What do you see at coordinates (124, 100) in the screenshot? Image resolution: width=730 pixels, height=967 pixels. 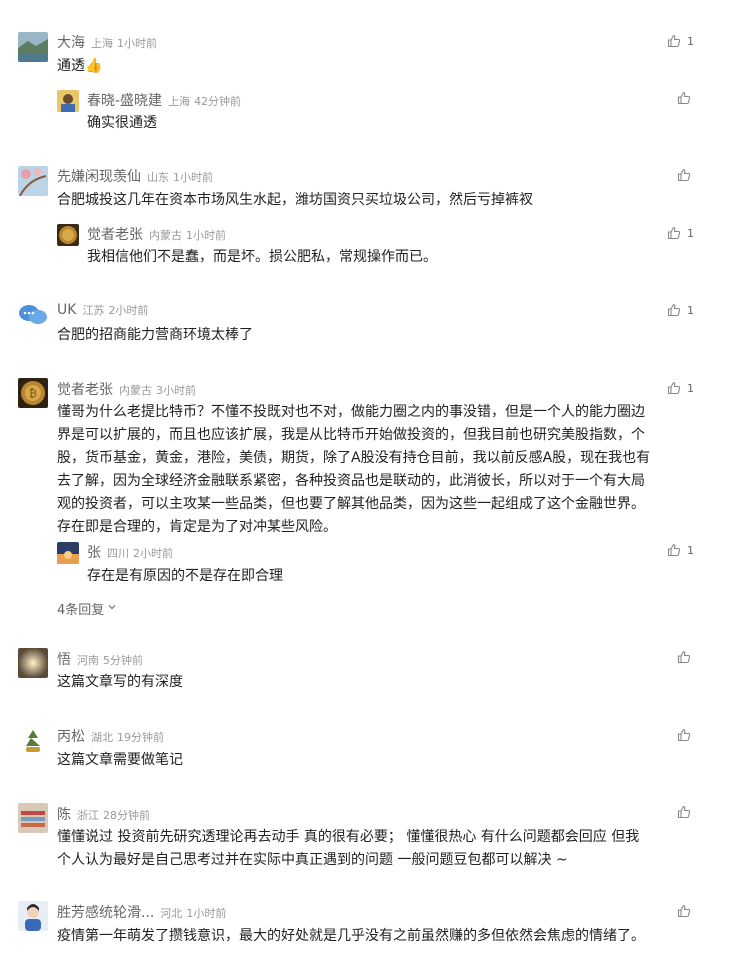 I see `user-name: 春晓-盛晓建` at bounding box center [124, 100].